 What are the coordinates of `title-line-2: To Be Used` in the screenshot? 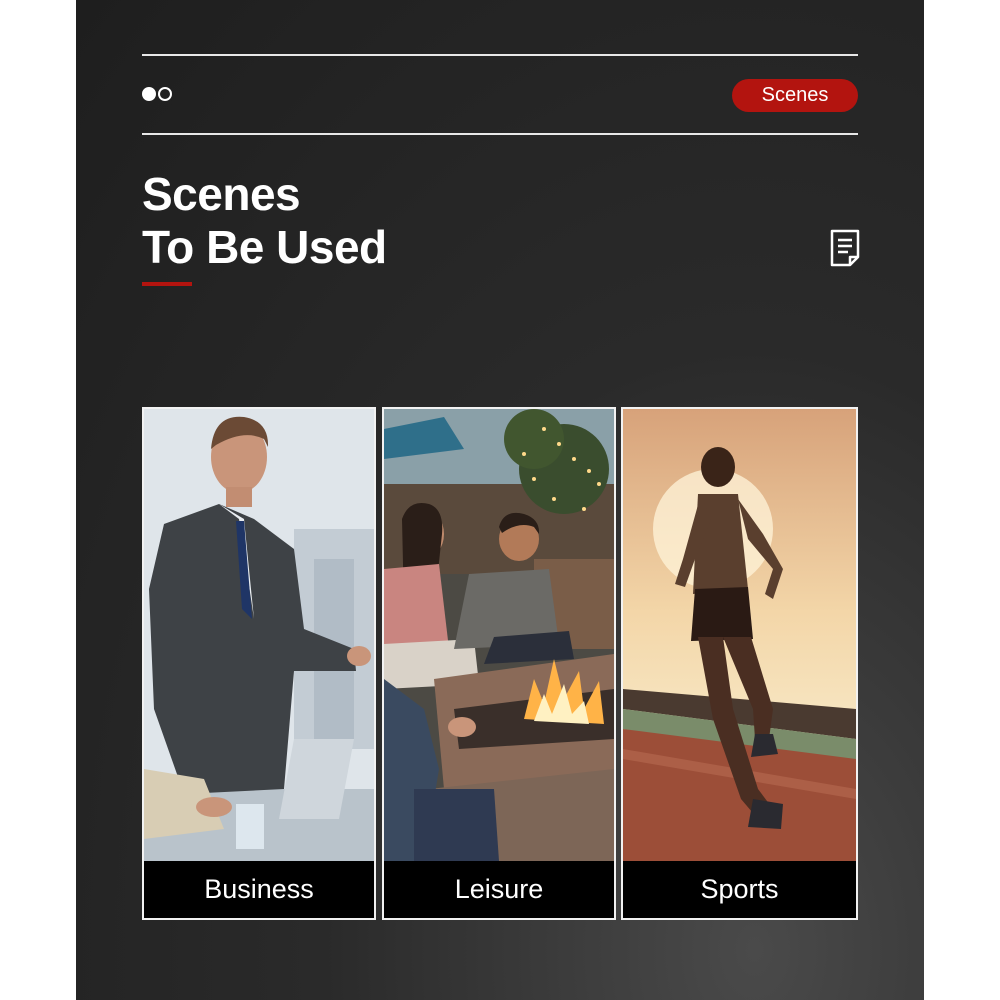 It's located at (264, 247).